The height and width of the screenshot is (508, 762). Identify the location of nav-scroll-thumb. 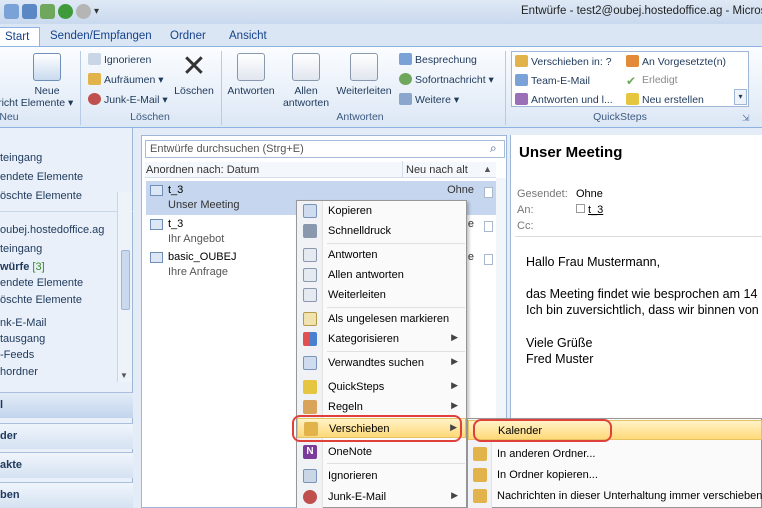
(125, 280).